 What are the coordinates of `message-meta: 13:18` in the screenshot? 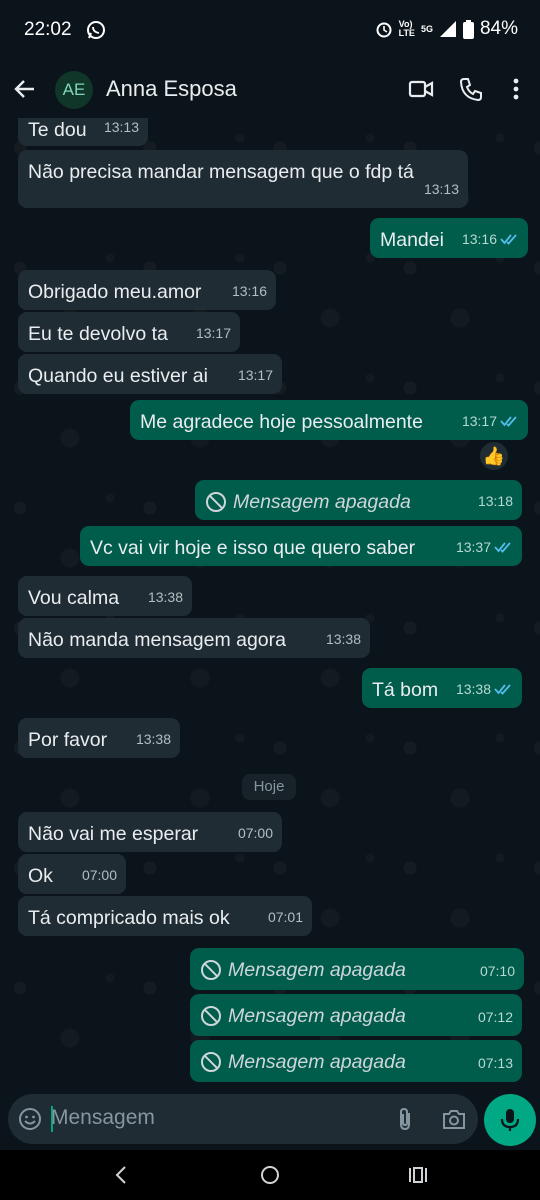 It's located at (495, 501).